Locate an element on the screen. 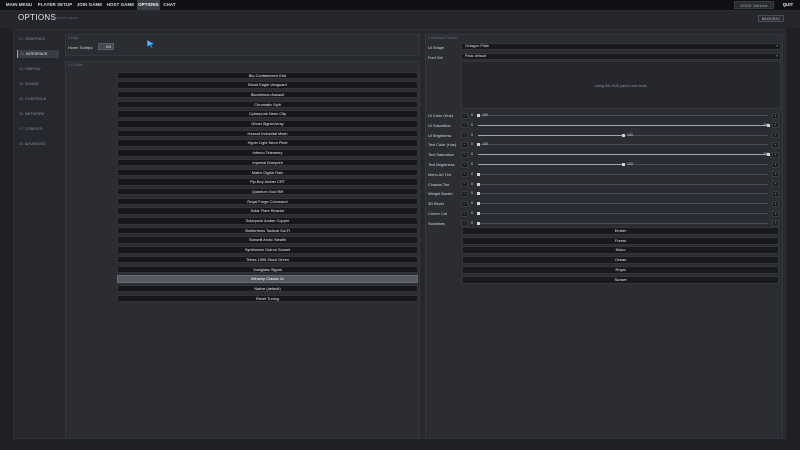  theme-button: Starfortress Tactical Sci-Fi is located at coordinates (267, 230).